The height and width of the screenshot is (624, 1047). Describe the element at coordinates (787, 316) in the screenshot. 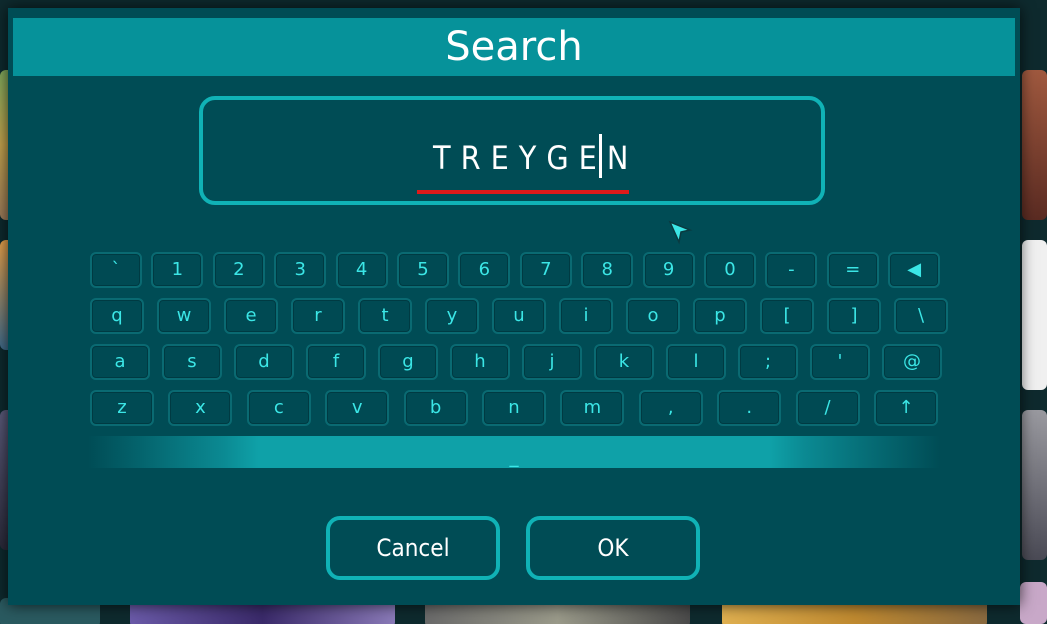

I see `keyboard-key: [` at that location.